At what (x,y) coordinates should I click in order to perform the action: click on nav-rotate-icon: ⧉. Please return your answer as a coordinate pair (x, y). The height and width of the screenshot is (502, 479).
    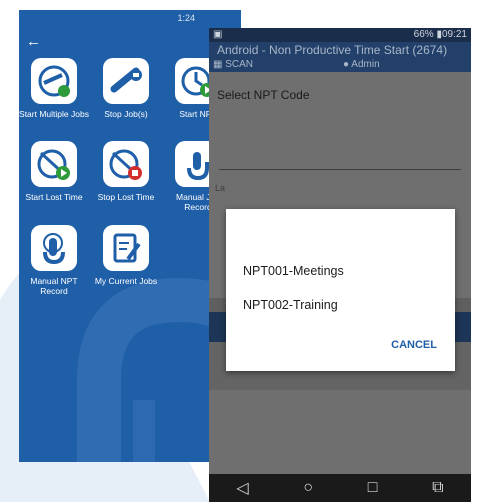
    Looking at the image, I should click on (437, 488).